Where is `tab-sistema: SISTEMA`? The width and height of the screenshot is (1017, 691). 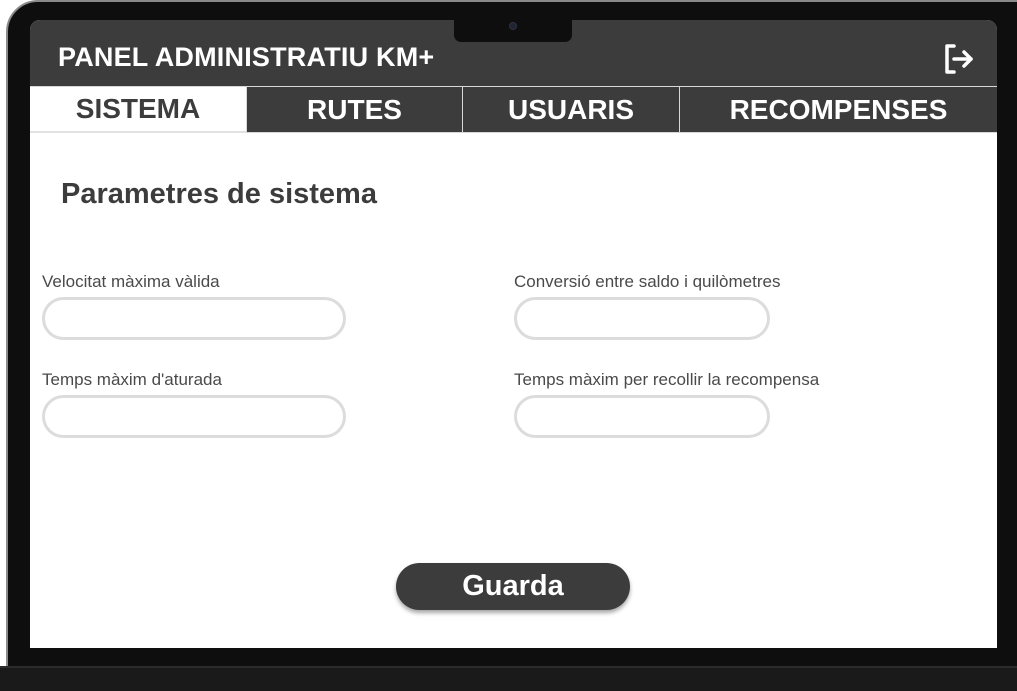
tab-sistema: SISTEMA is located at coordinates (138, 109).